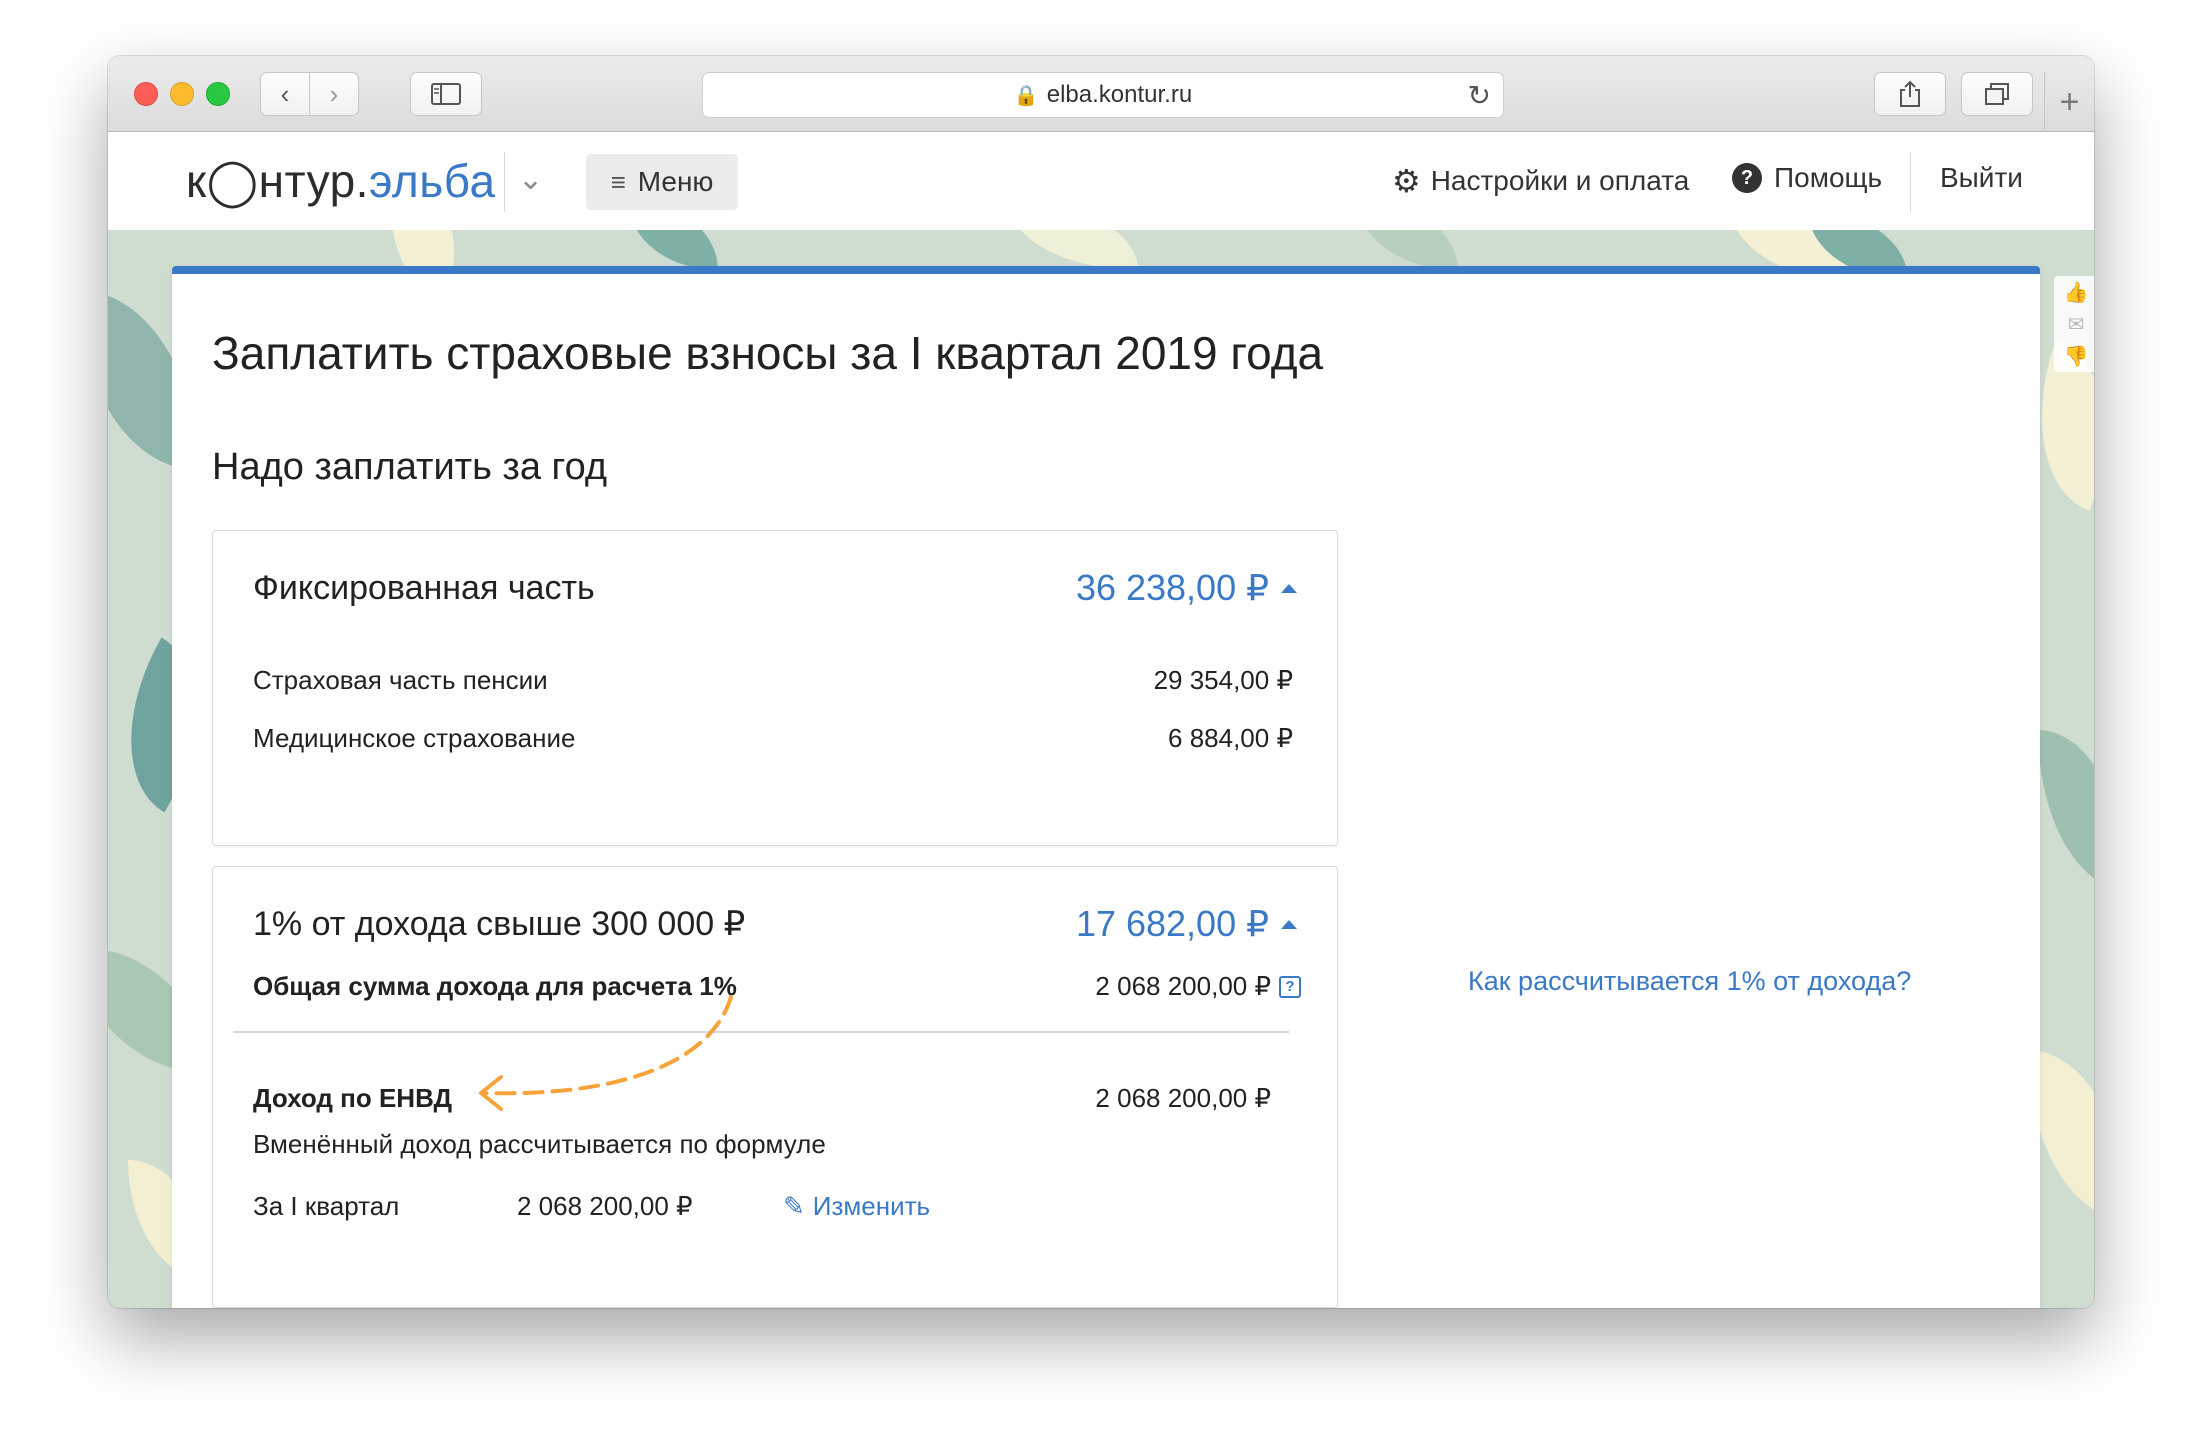  What do you see at coordinates (1290, 986) in the screenshot?
I see `question-hint-icon: ?` at bounding box center [1290, 986].